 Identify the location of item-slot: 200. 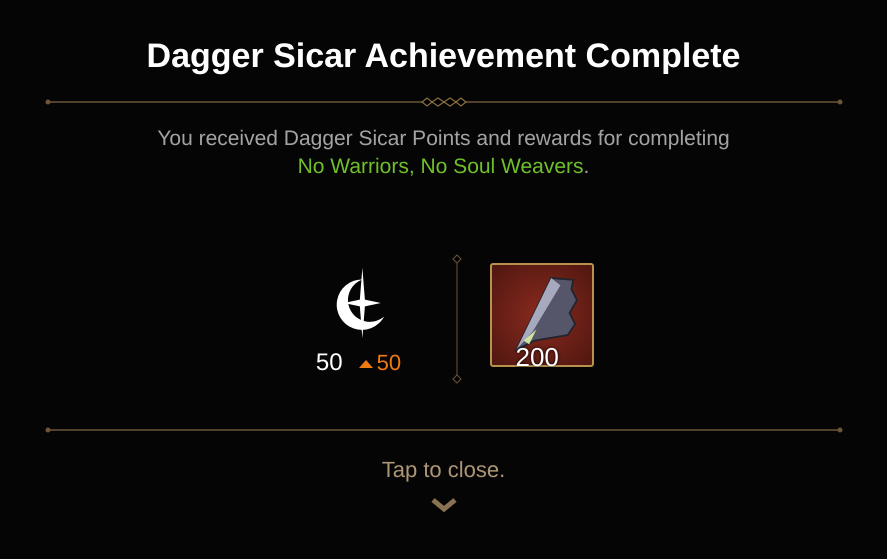
(542, 315).